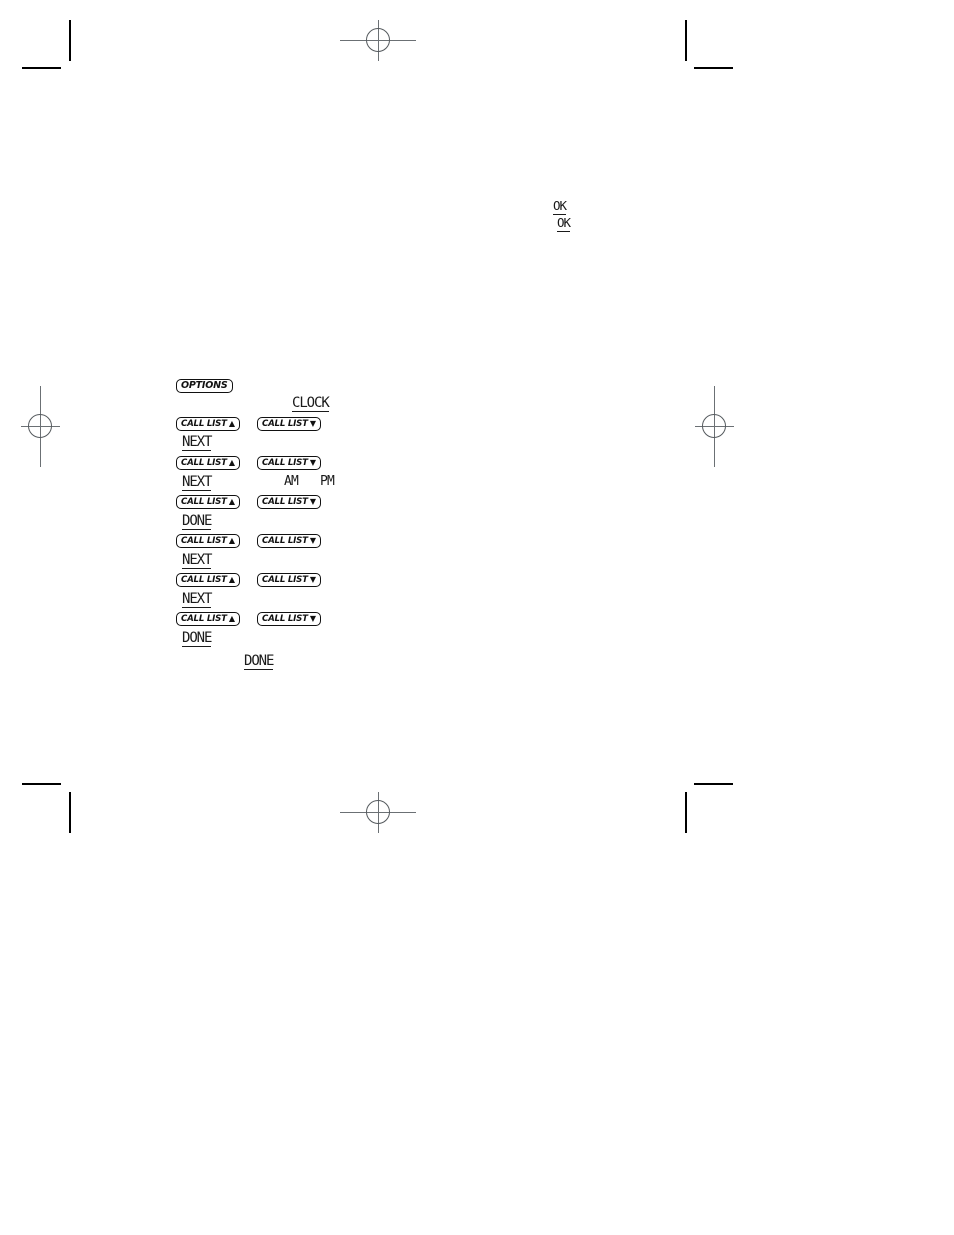  I want to click on ok-key-label-1: OK, so click(560, 207).